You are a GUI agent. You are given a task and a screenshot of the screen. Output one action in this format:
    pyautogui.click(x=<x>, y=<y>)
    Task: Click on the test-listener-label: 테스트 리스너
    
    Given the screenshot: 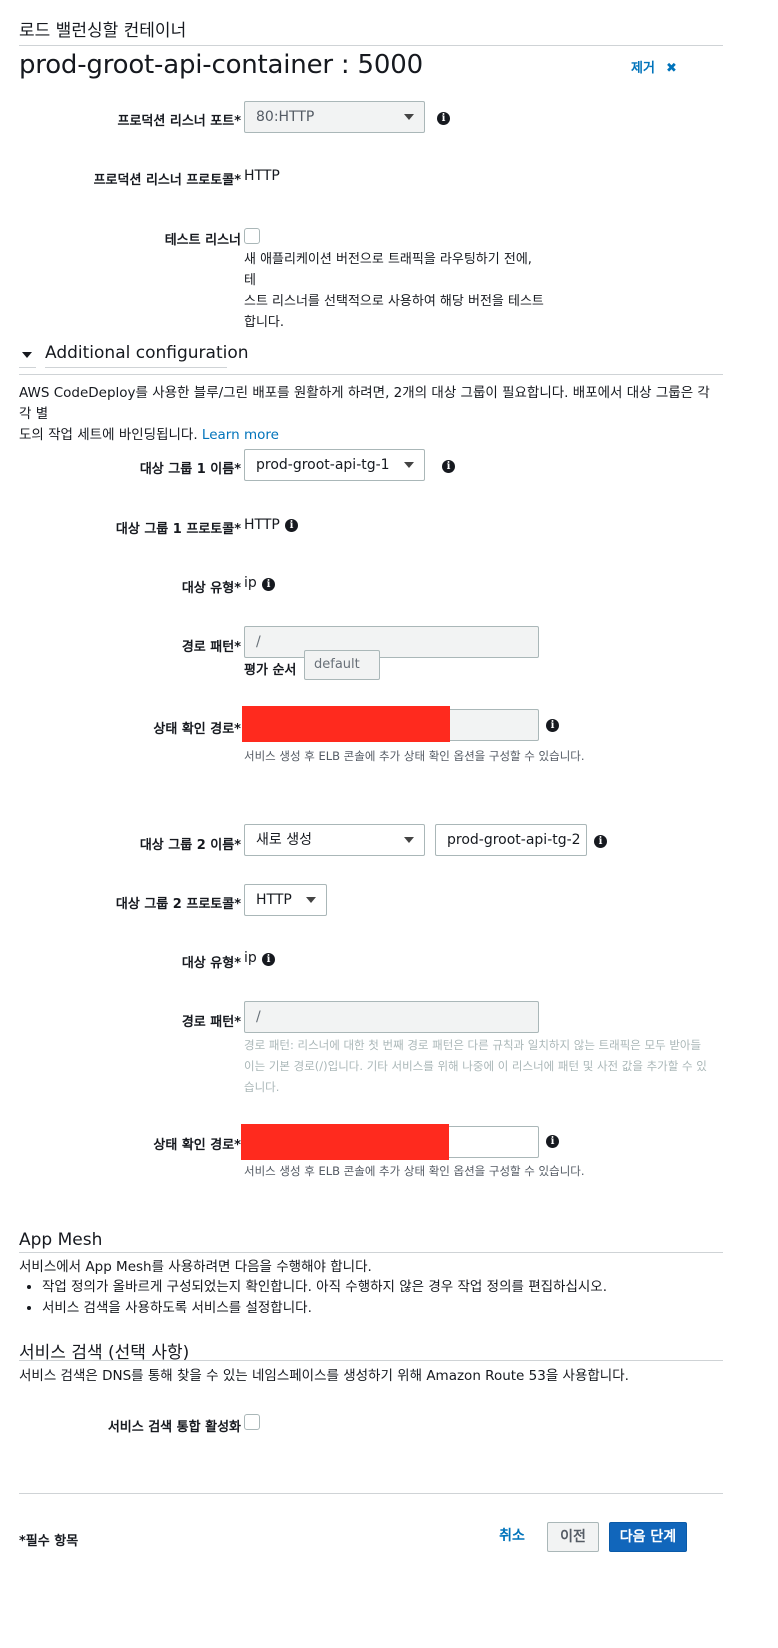 What is the action you would take?
    pyautogui.click(x=202, y=240)
    